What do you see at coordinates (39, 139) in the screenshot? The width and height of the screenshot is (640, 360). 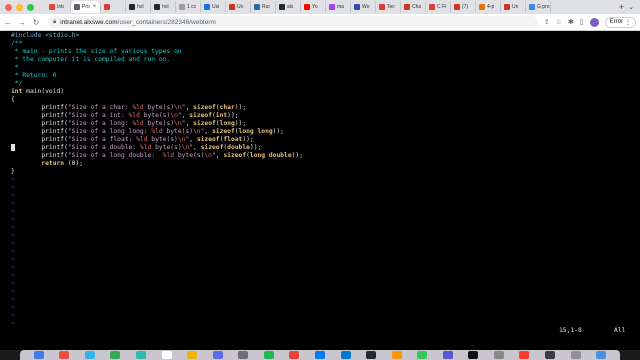 I see `code-token: printf(` at bounding box center [39, 139].